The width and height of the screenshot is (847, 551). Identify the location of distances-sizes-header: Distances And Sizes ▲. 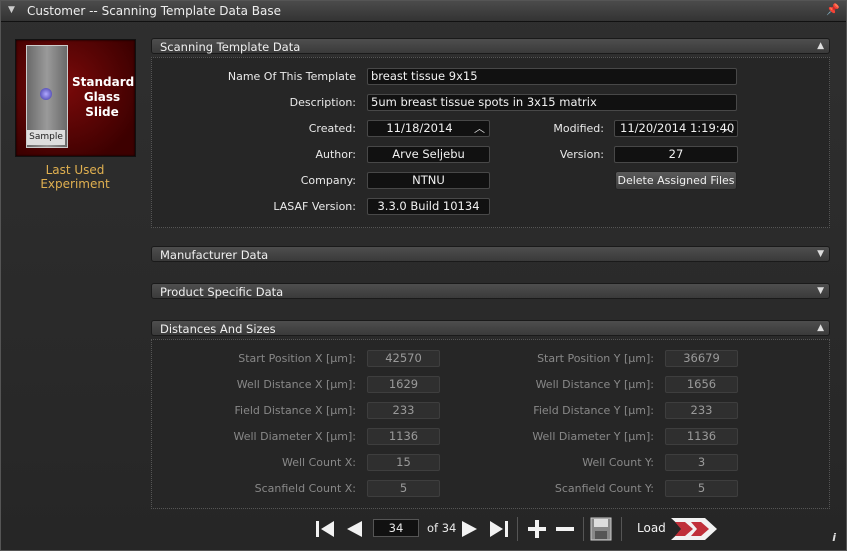
(490, 328).